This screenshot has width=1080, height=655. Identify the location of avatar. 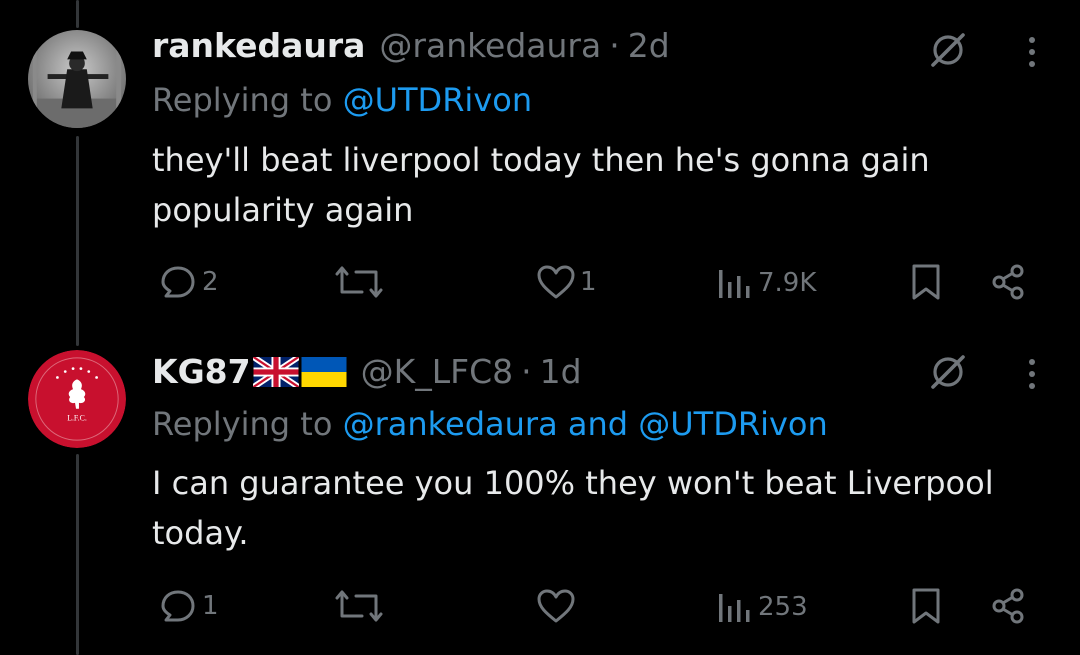
(77, 79).